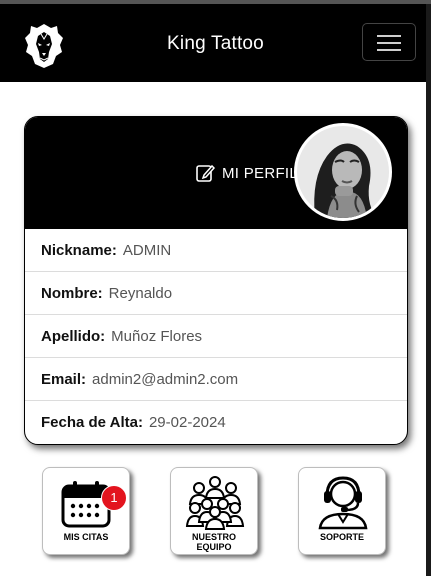  I want to click on avatar-portrait, so click(343, 172).